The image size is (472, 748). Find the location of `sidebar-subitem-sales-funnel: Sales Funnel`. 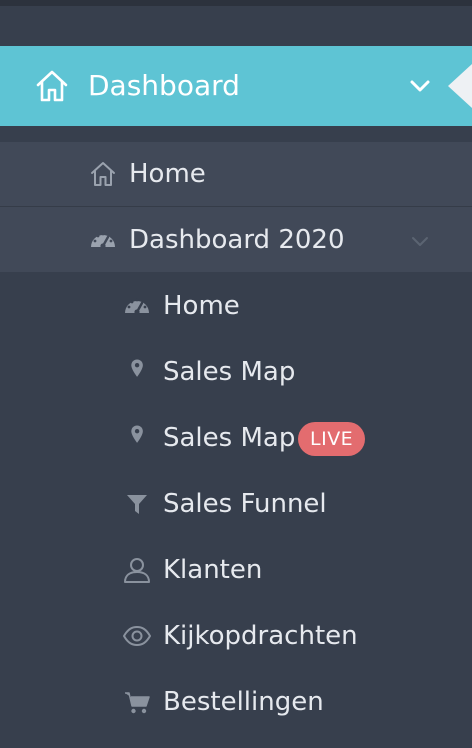

sidebar-subitem-sales-funnel: Sales Funnel is located at coordinates (236, 504).